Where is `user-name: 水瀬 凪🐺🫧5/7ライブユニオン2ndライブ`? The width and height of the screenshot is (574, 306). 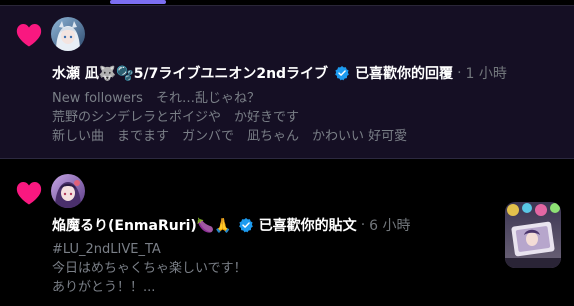 user-name: 水瀬 凪🐺🫧5/7ライブユニオン2ndライブ is located at coordinates (190, 73).